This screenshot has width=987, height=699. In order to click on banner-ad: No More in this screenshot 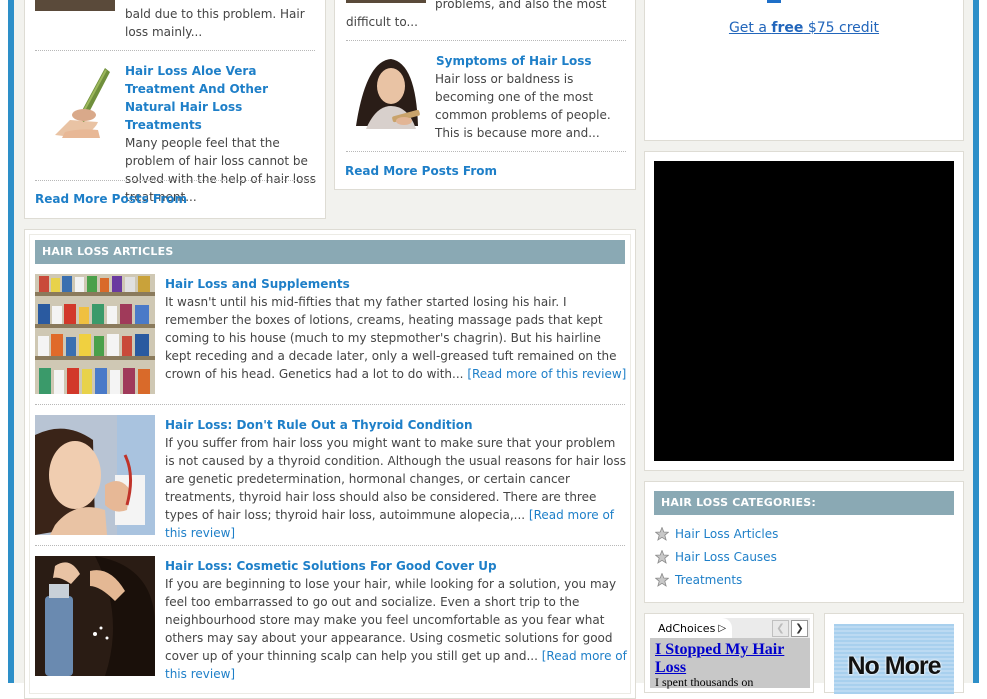, I will do `click(894, 659)`.